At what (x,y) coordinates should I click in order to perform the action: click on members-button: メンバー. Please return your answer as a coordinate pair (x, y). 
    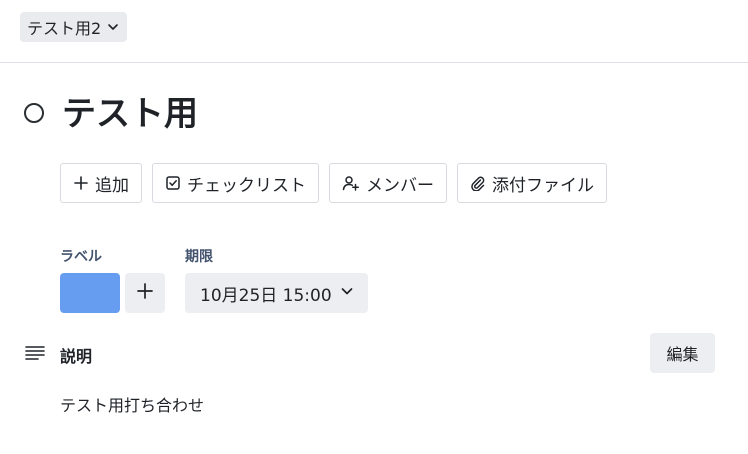
    Looking at the image, I should click on (388, 183).